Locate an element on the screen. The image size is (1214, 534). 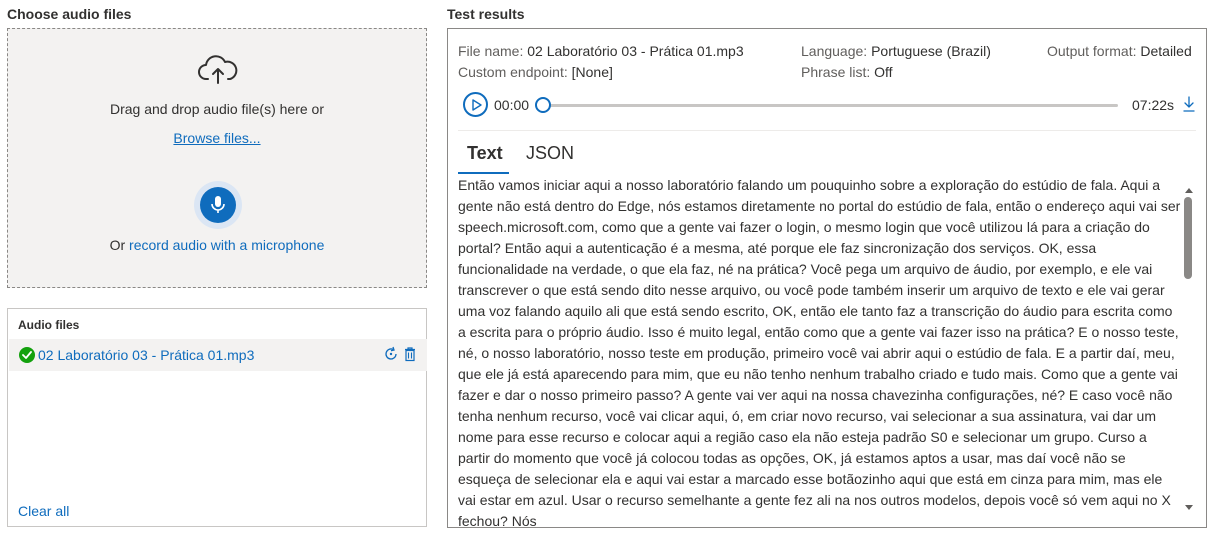
file-name-label: File name: is located at coordinates (491, 51).